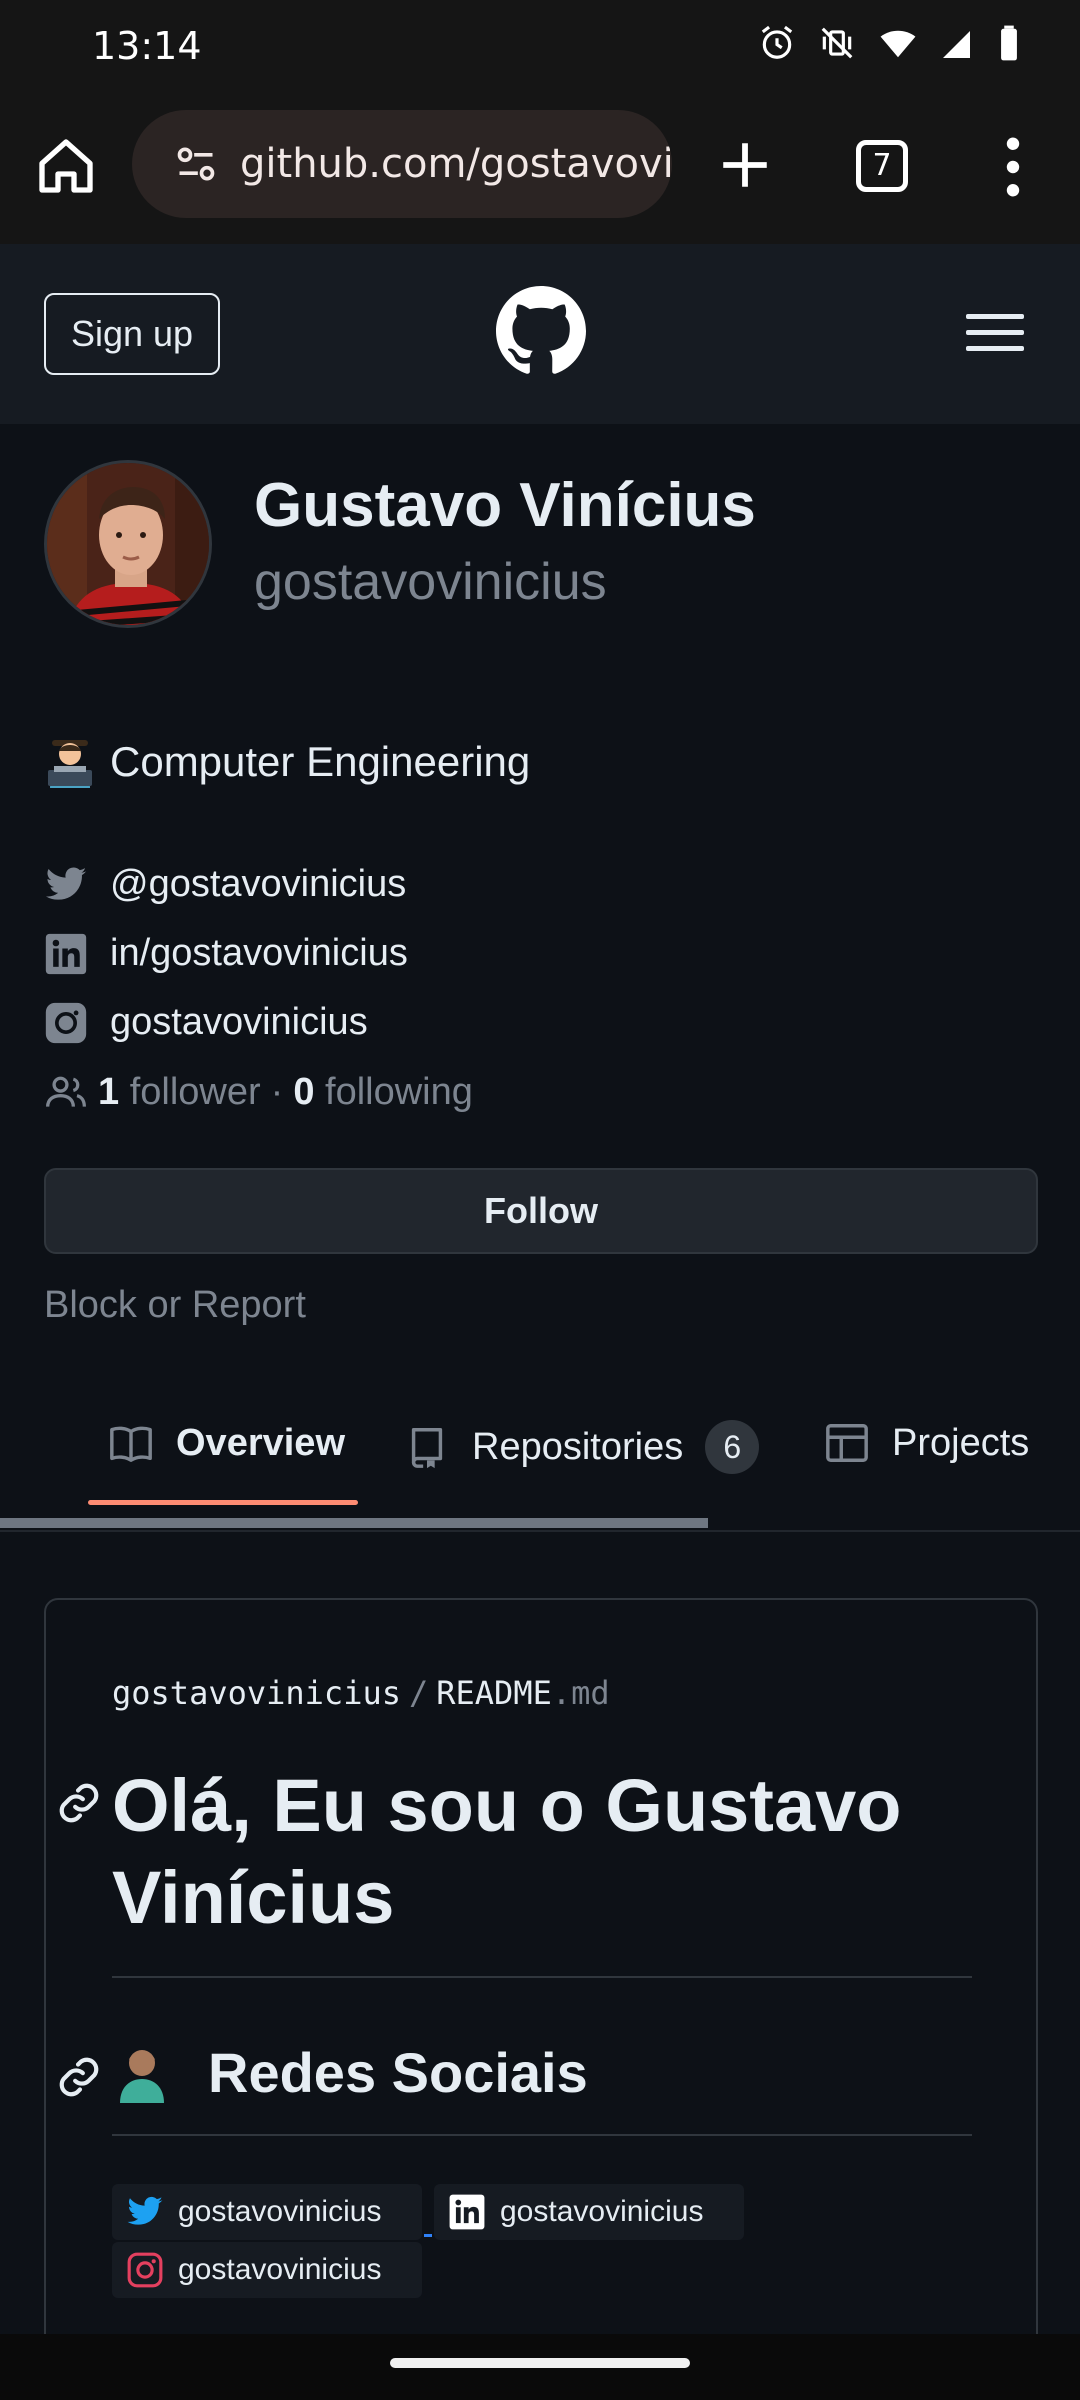 The width and height of the screenshot is (1080, 2400). Describe the element at coordinates (847, 1443) in the screenshot. I see `table-icon` at that location.